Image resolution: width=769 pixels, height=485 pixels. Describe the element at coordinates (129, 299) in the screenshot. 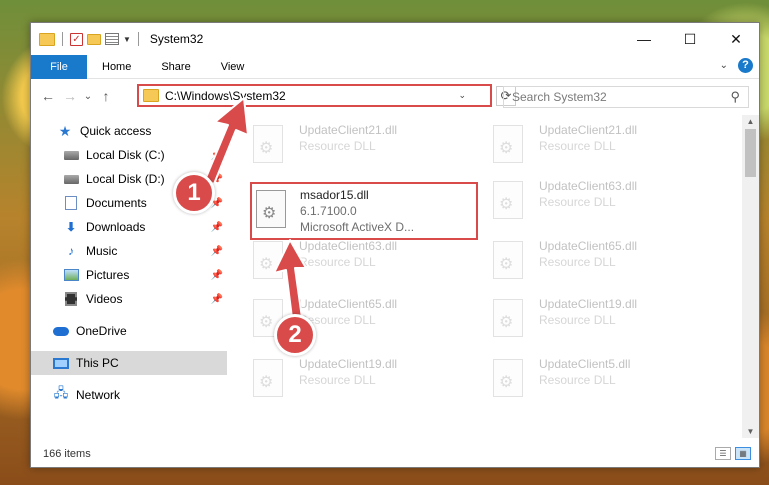

I see `sidebar-item-videos: Videos 📌` at that location.